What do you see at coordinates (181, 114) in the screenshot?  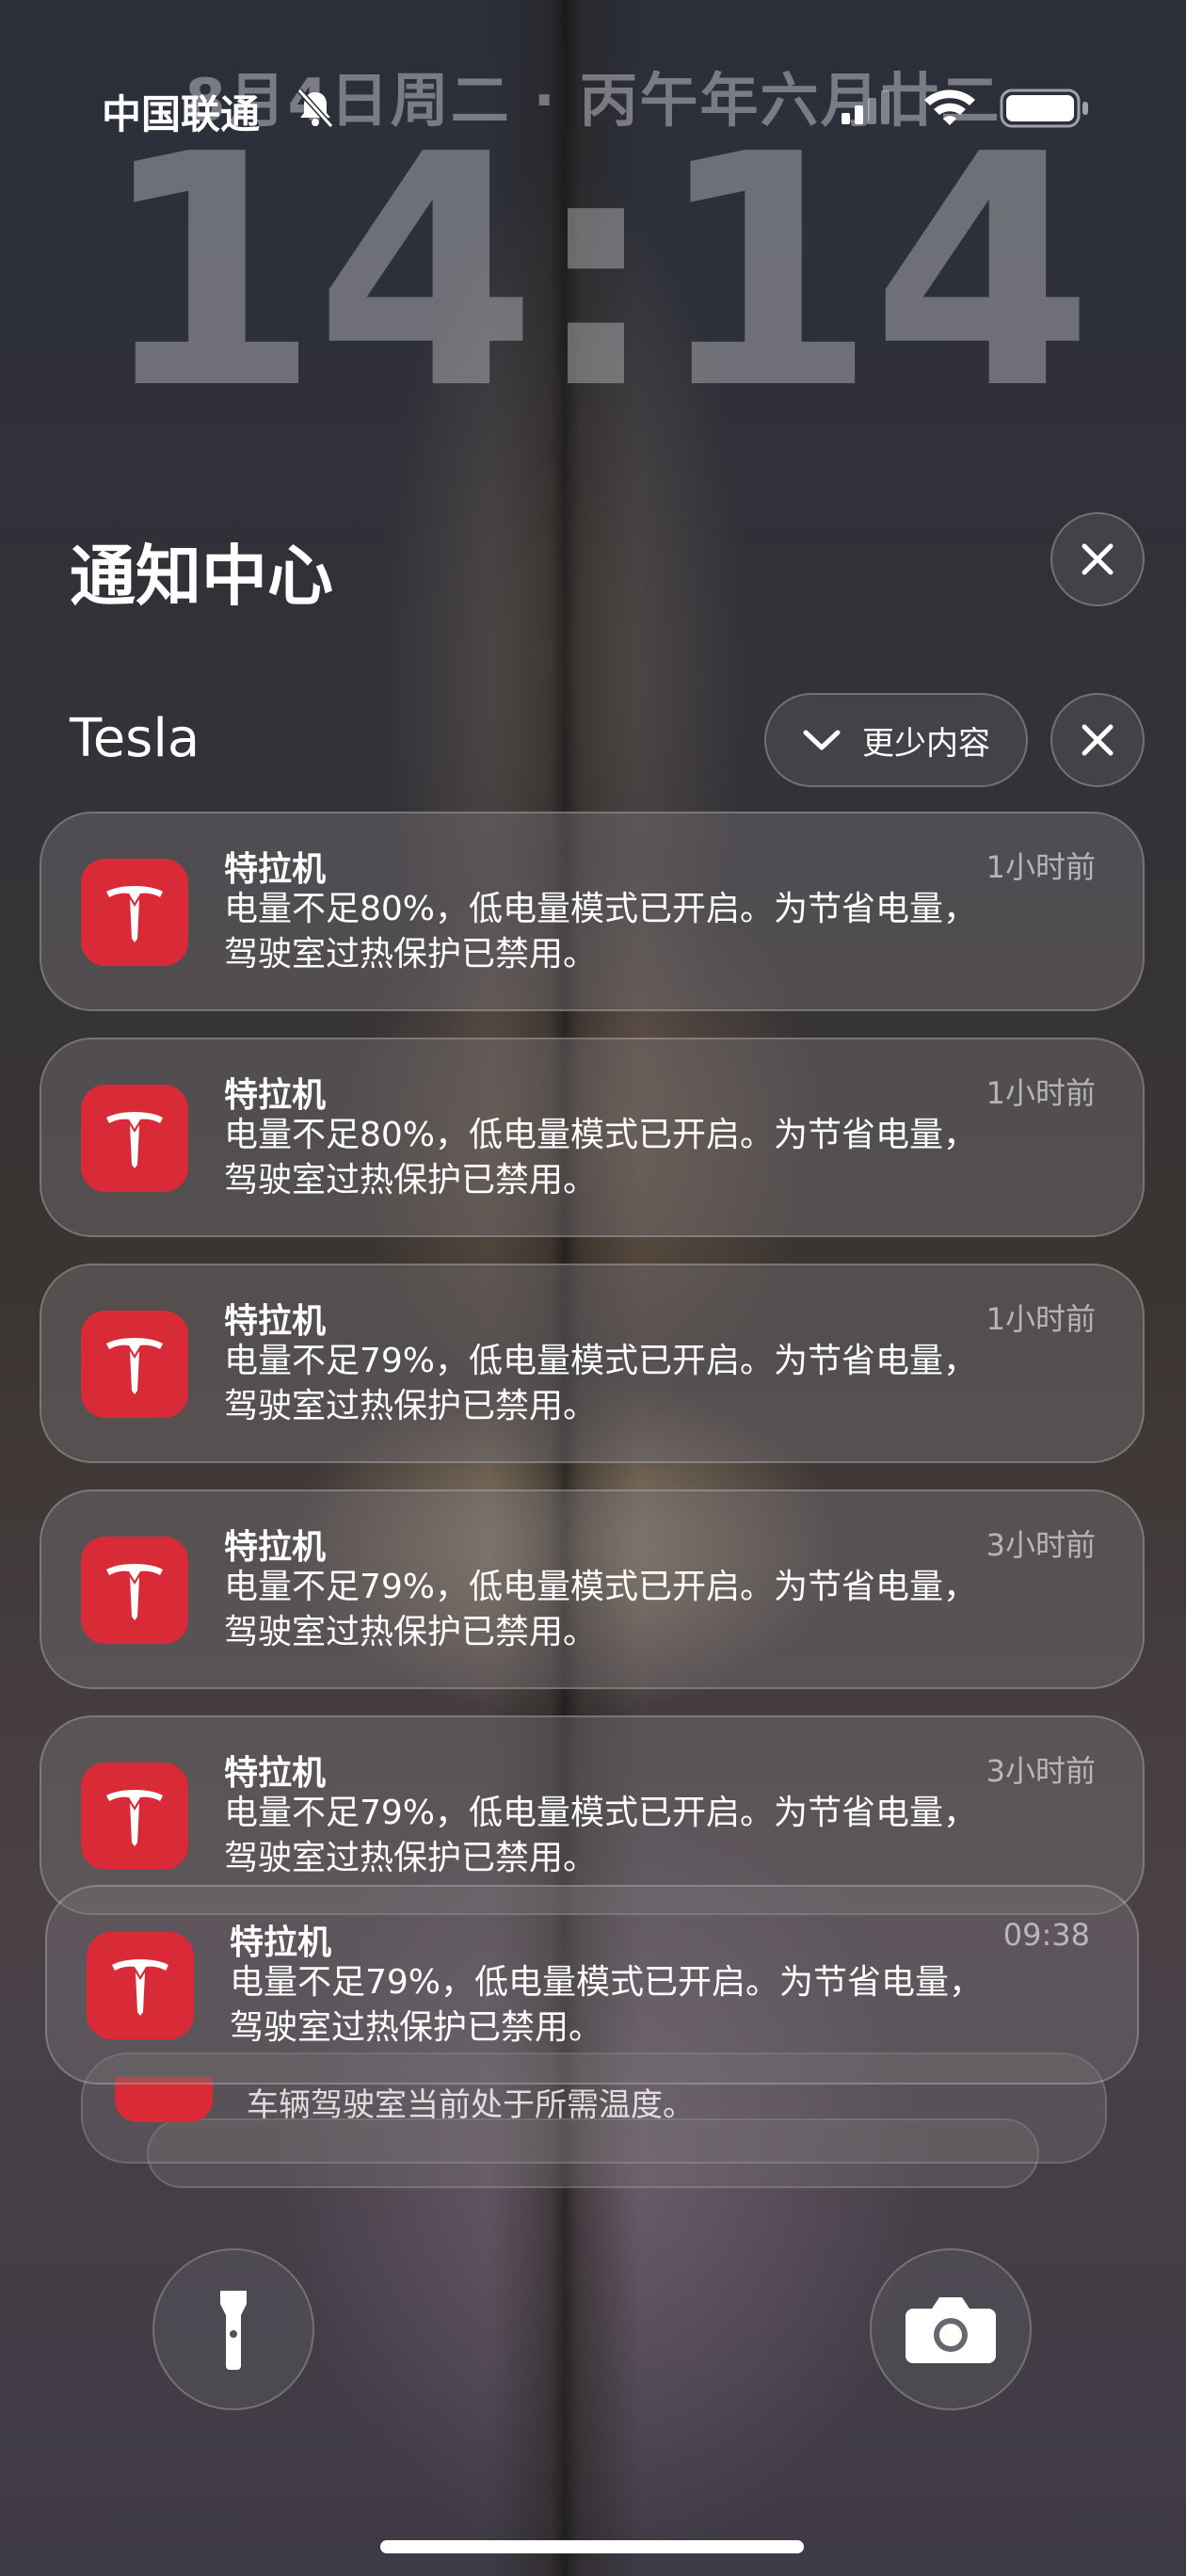 I see `carrier-name: 中国联通` at bounding box center [181, 114].